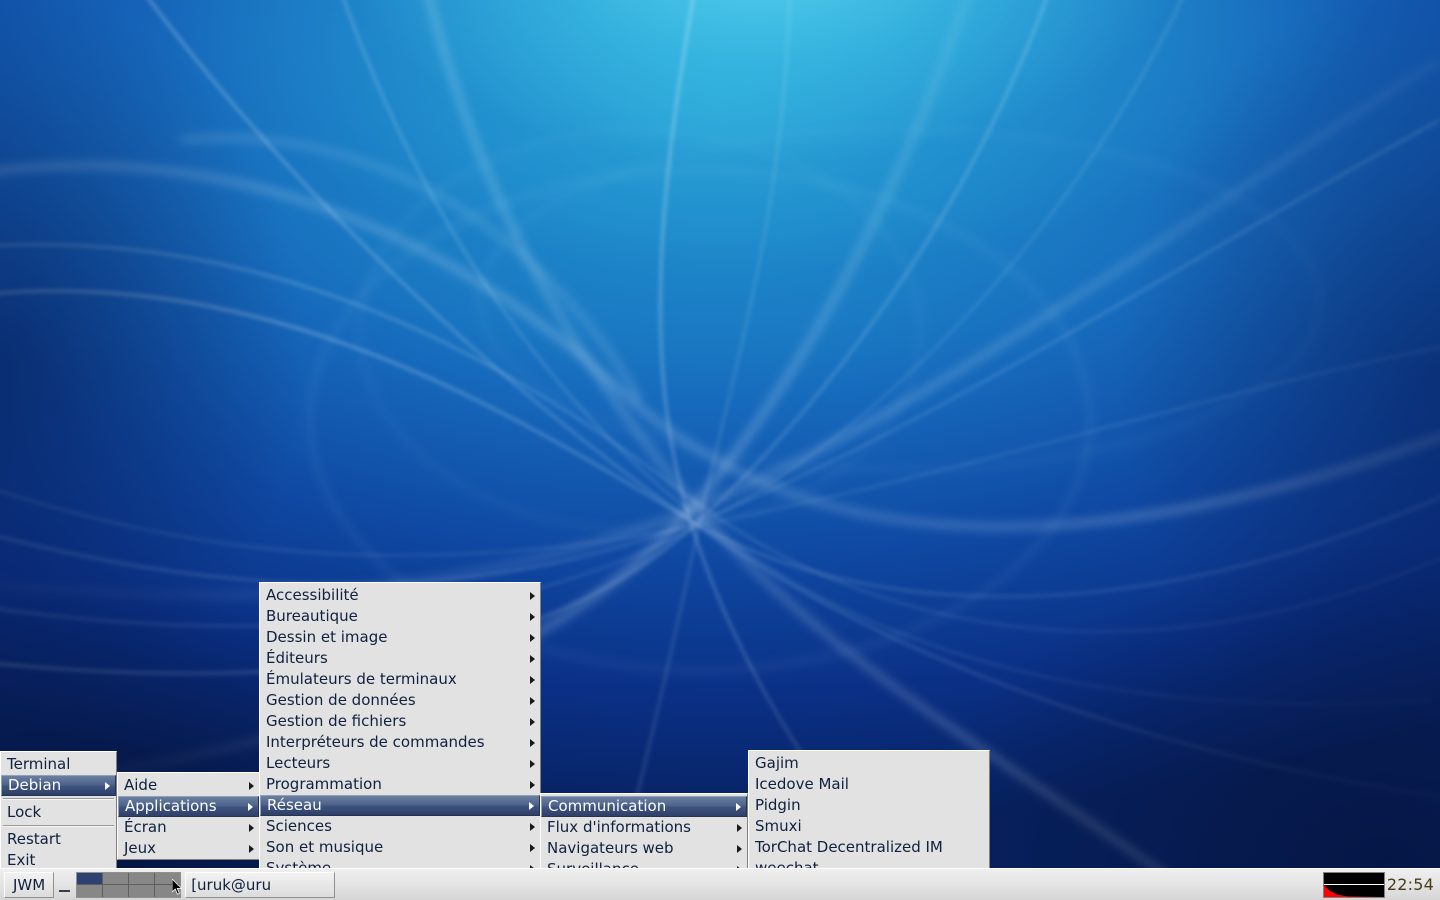 The height and width of the screenshot is (900, 1440). What do you see at coordinates (869, 784) in the screenshot?
I see `menu-item-icedove-mail: Icedove Mail` at bounding box center [869, 784].